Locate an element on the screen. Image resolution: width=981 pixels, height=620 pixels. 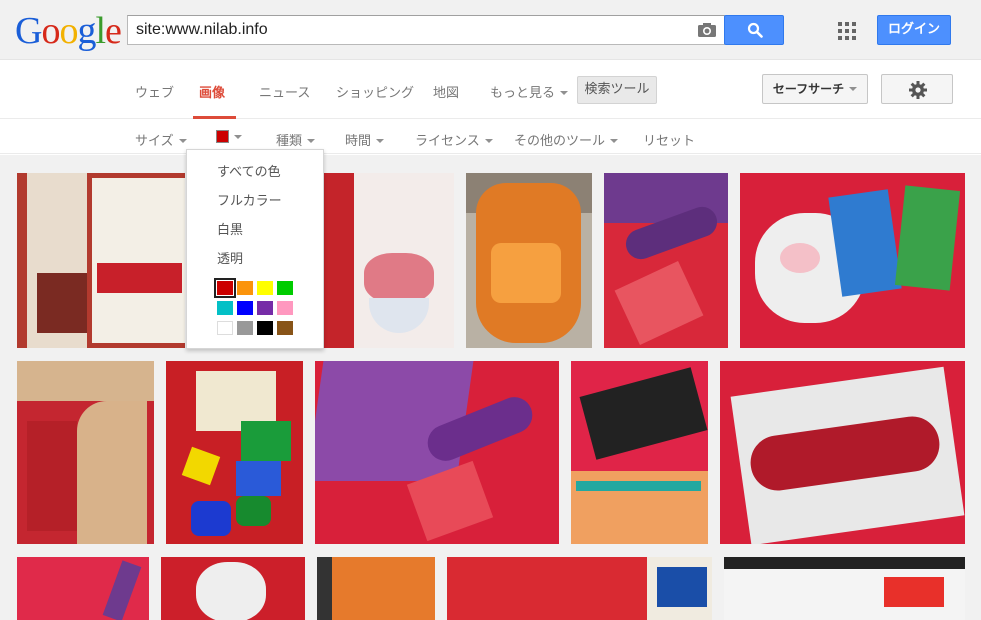
tool-other: その他のツール is located at coordinates (566, 139).